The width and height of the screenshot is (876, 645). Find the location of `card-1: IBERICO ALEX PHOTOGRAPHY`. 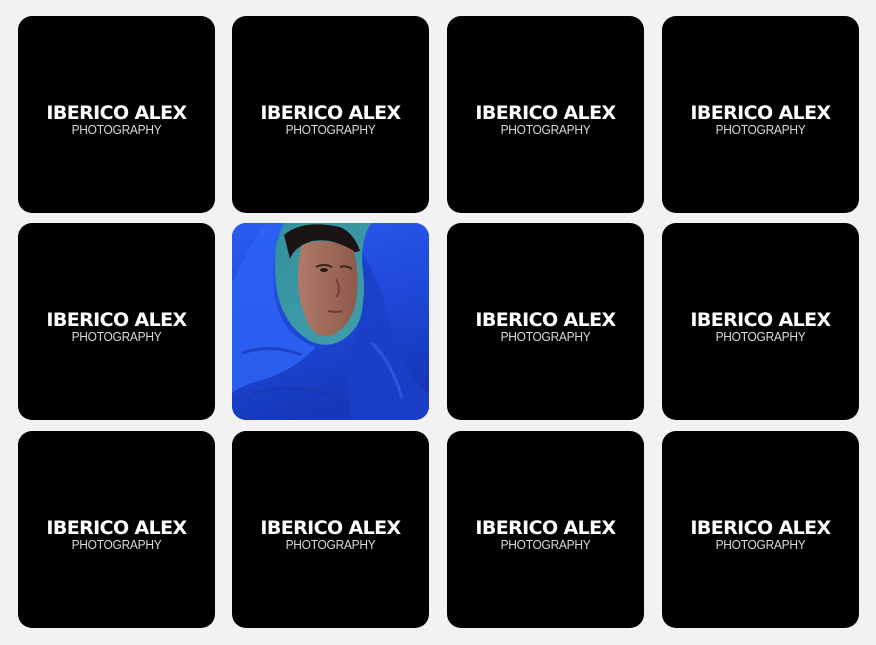

card-1: IBERICO ALEX PHOTOGRAPHY is located at coordinates (116, 114).